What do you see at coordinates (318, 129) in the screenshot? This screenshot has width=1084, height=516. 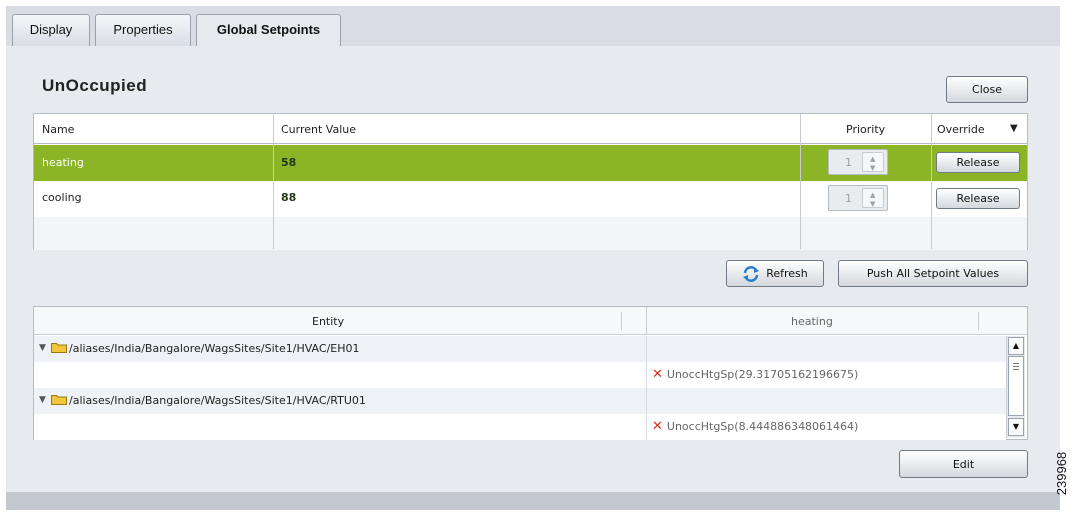 I see `column-header-current-value: Current Value` at bounding box center [318, 129].